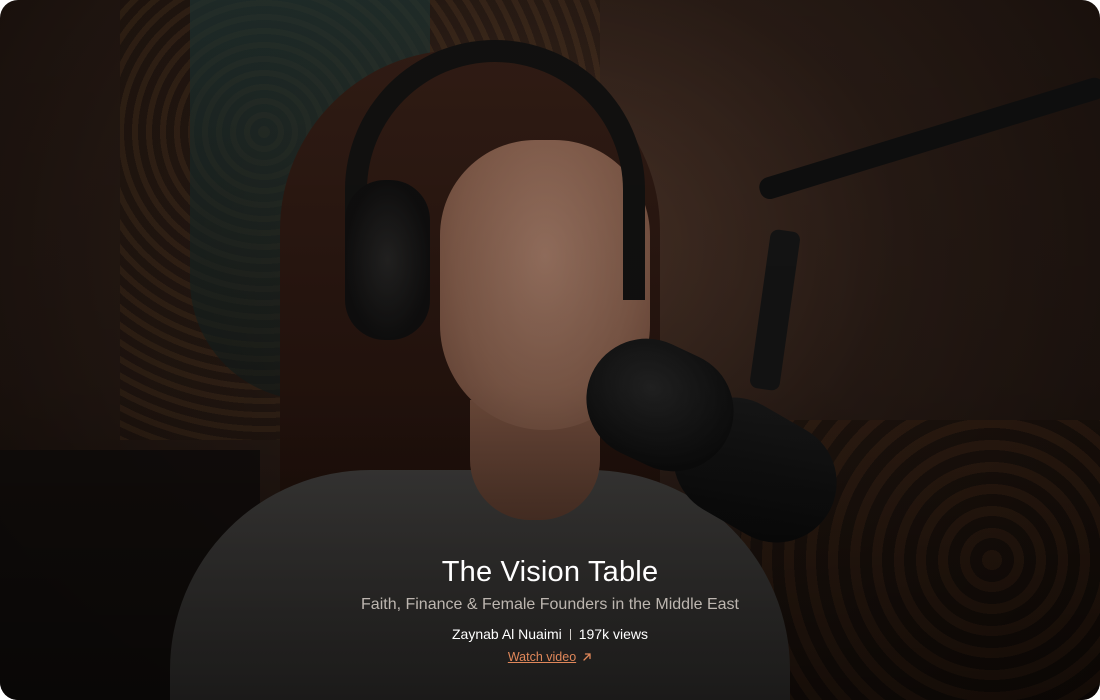 This screenshot has height=700, width=1100. I want to click on author-name: Zaynab Al Nuaimi, so click(507, 634).